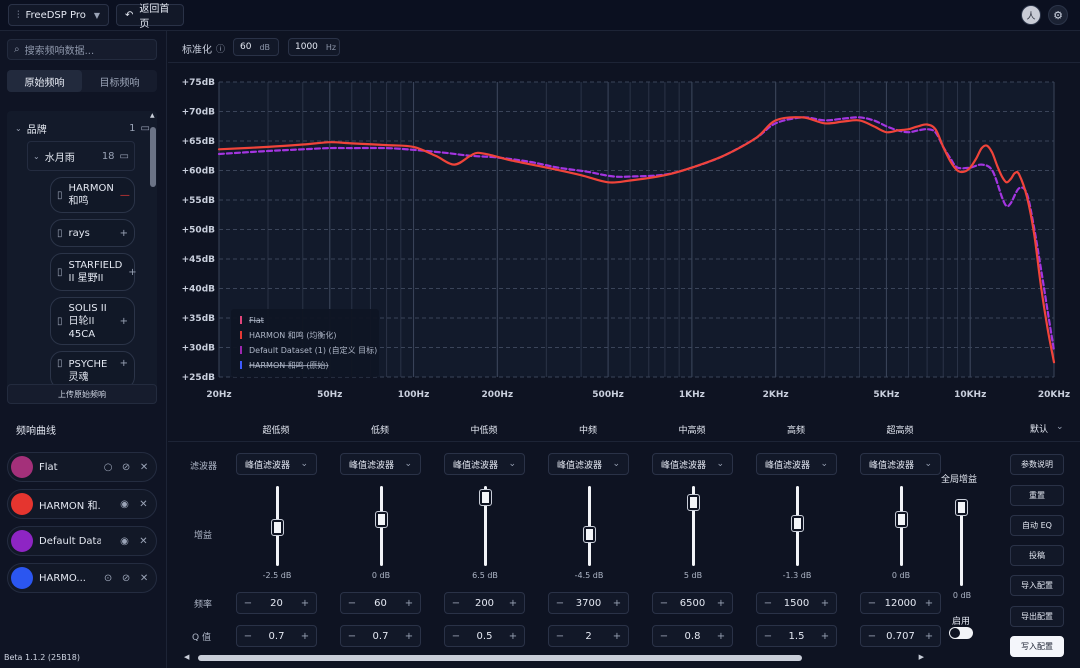 The image size is (1080, 668). Describe the element at coordinates (796, 636) in the screenshot. I see `q-stepper: − 1.5 +` at that location.